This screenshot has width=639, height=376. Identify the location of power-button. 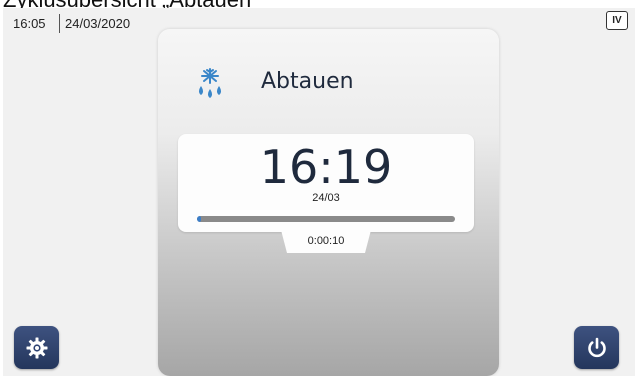
(596, 347).